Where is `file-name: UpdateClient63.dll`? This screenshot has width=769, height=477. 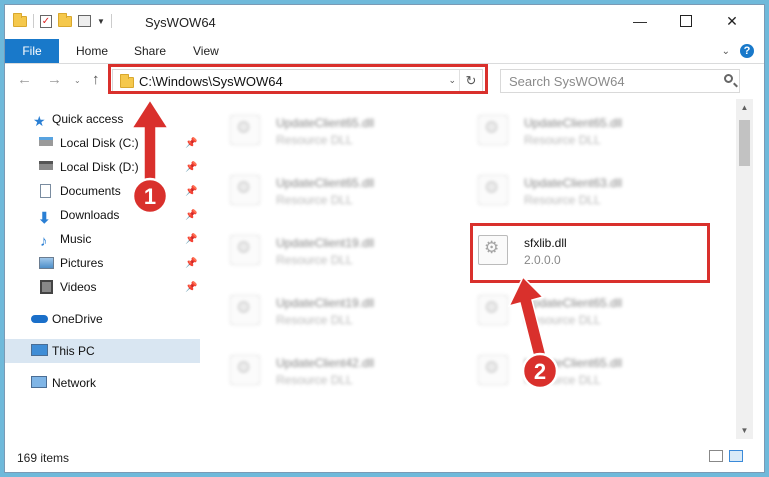
file-name: UpdateClient63.dll is located at coordinates (573, 183).